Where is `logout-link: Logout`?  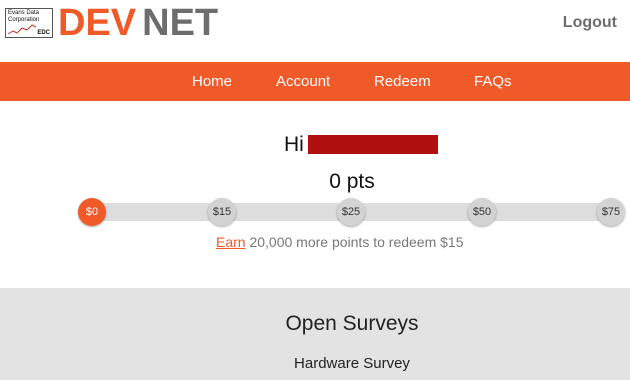
logout-link: Logout is located at coordinates (590, 23).